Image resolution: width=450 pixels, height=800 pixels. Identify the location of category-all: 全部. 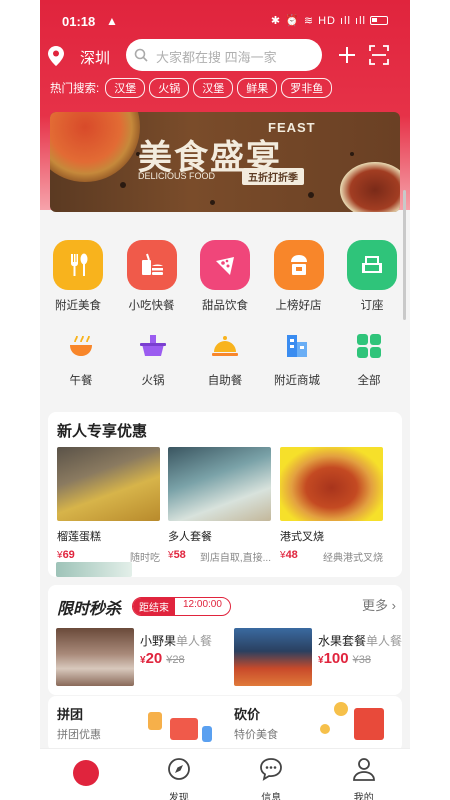
(369, 359).